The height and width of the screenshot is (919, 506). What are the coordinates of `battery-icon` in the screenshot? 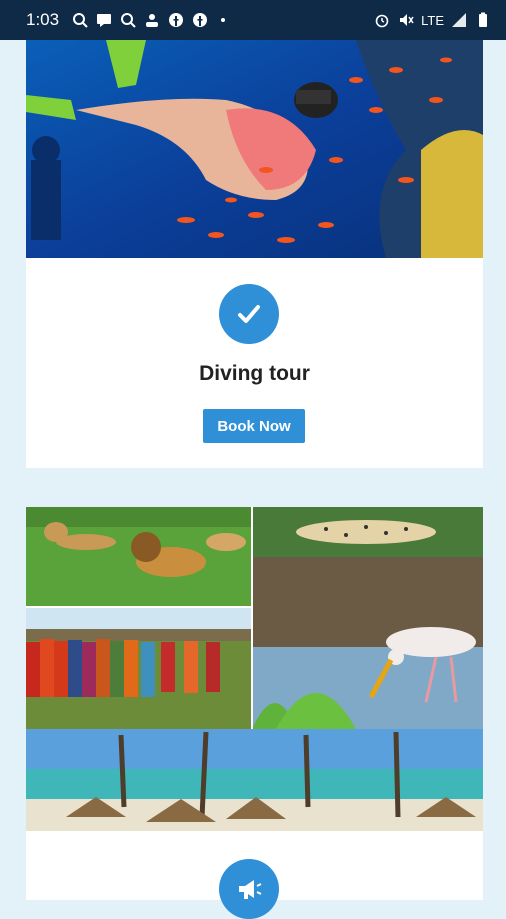 It's located at (483, 20).